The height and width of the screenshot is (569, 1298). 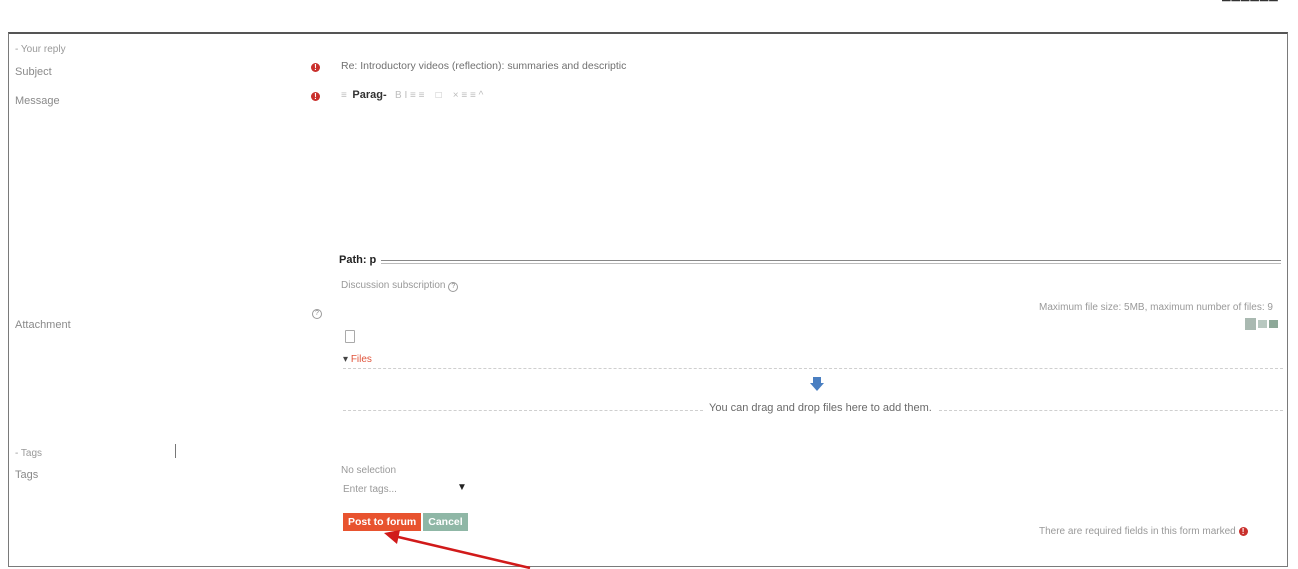 I want to click on tags-dropdown-icon: ▼, so click(x=462, y=487).